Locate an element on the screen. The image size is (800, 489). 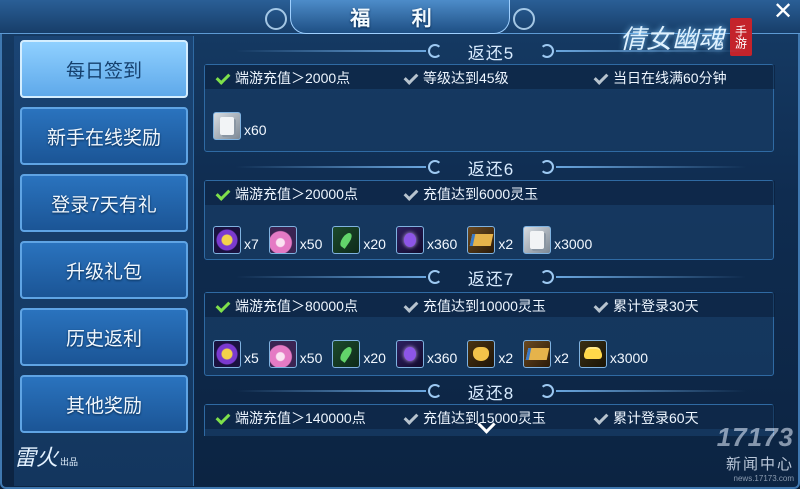
condition-item: 端游充值＞2000点 is located at coordinates (282, 78).